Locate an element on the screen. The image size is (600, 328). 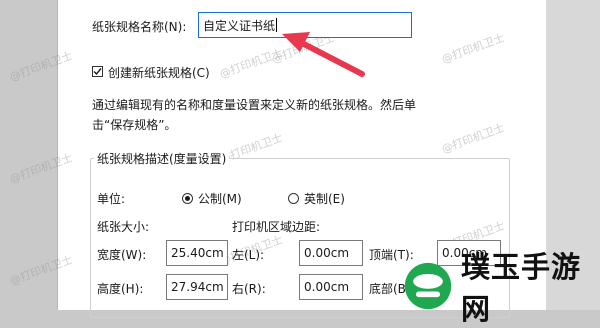
left-margin-value: 0.00cm is located at coordinates (327, 253).